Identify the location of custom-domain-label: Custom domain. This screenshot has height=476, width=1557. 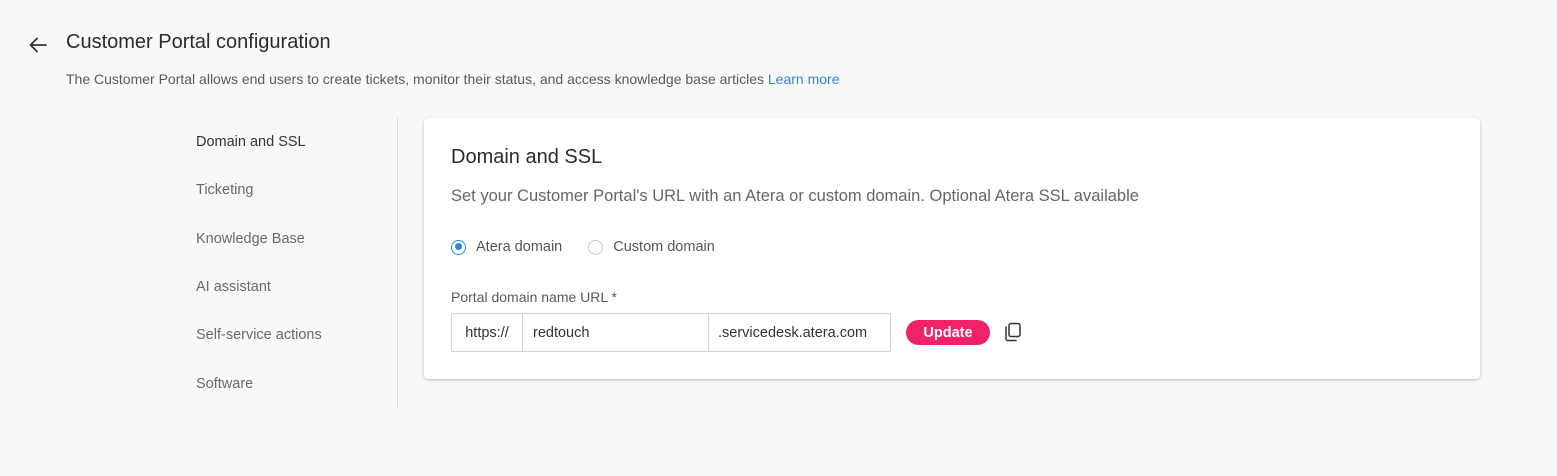
(664, 247).